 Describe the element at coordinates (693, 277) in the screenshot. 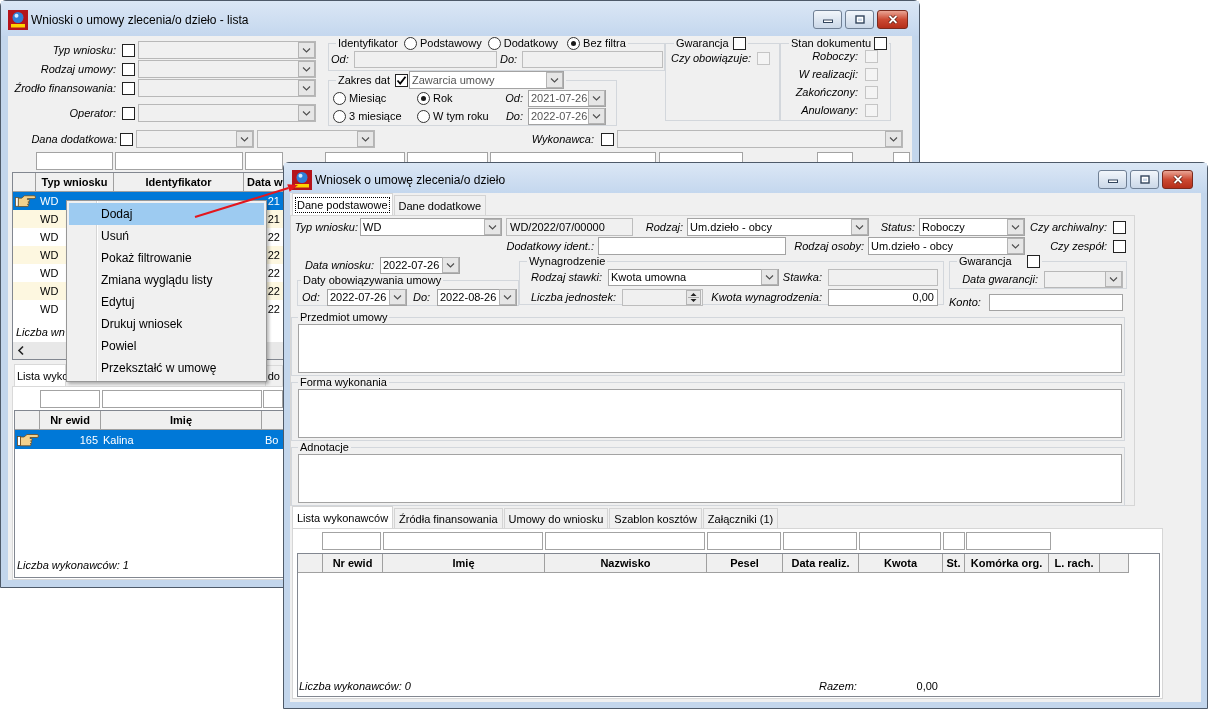

I see `dropdown: Kwota umowna` at that location.